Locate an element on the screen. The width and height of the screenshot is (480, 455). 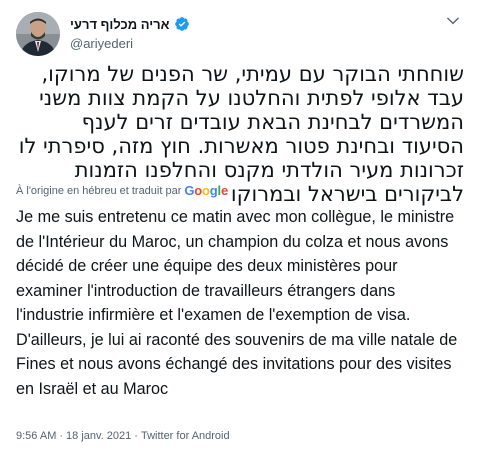
translation-note: À l'origine en hébreu et traduit par is located at coordinates (99, 190).